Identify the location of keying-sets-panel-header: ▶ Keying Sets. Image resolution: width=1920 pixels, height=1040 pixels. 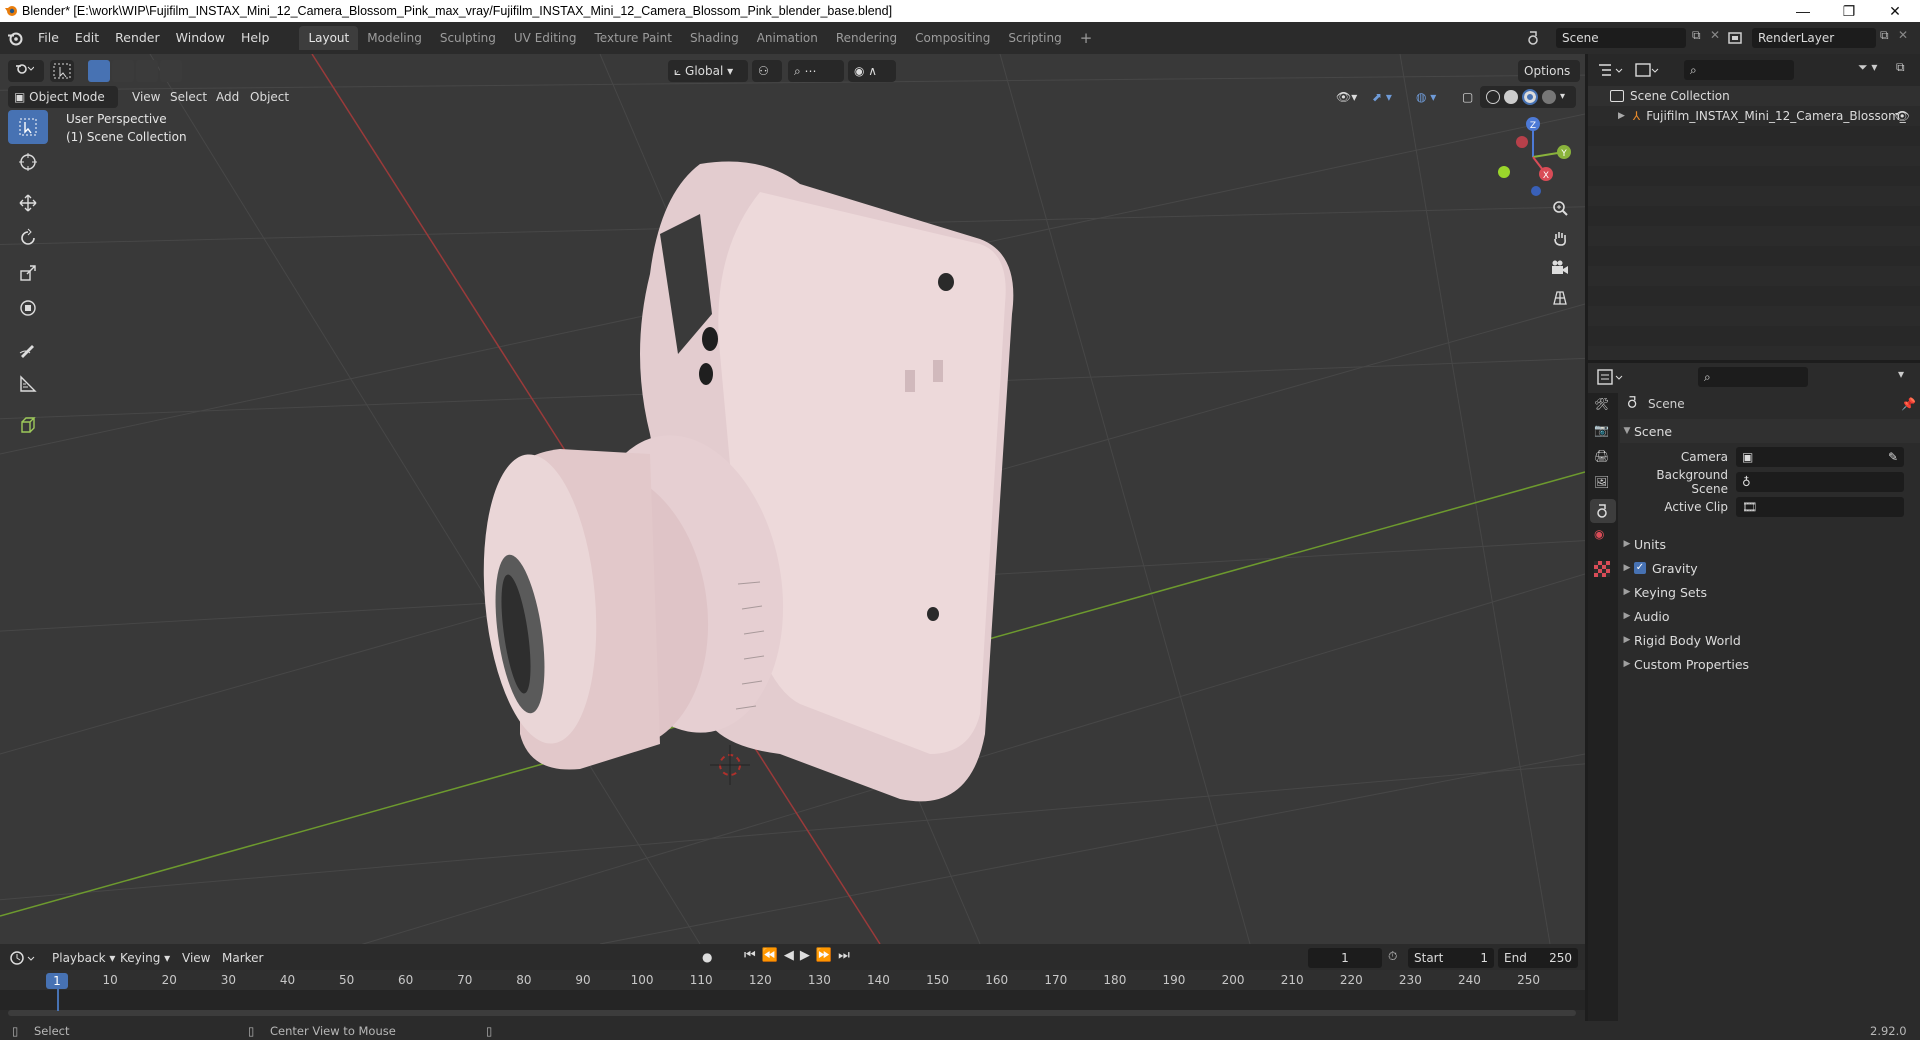
(1770, 592).